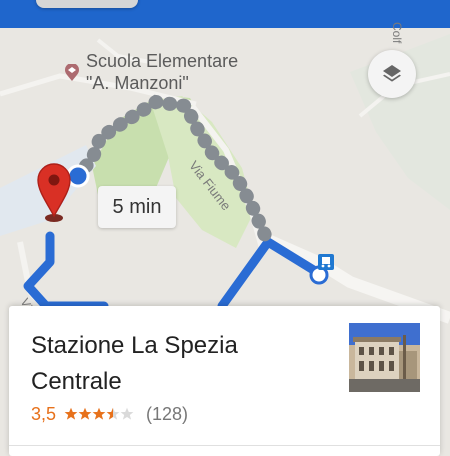 This screenshot has width=450, height=456. What do you see at coordinates (78, 176) in the screenshot?
I see `origin-marker` at bounding box center [78, 176].